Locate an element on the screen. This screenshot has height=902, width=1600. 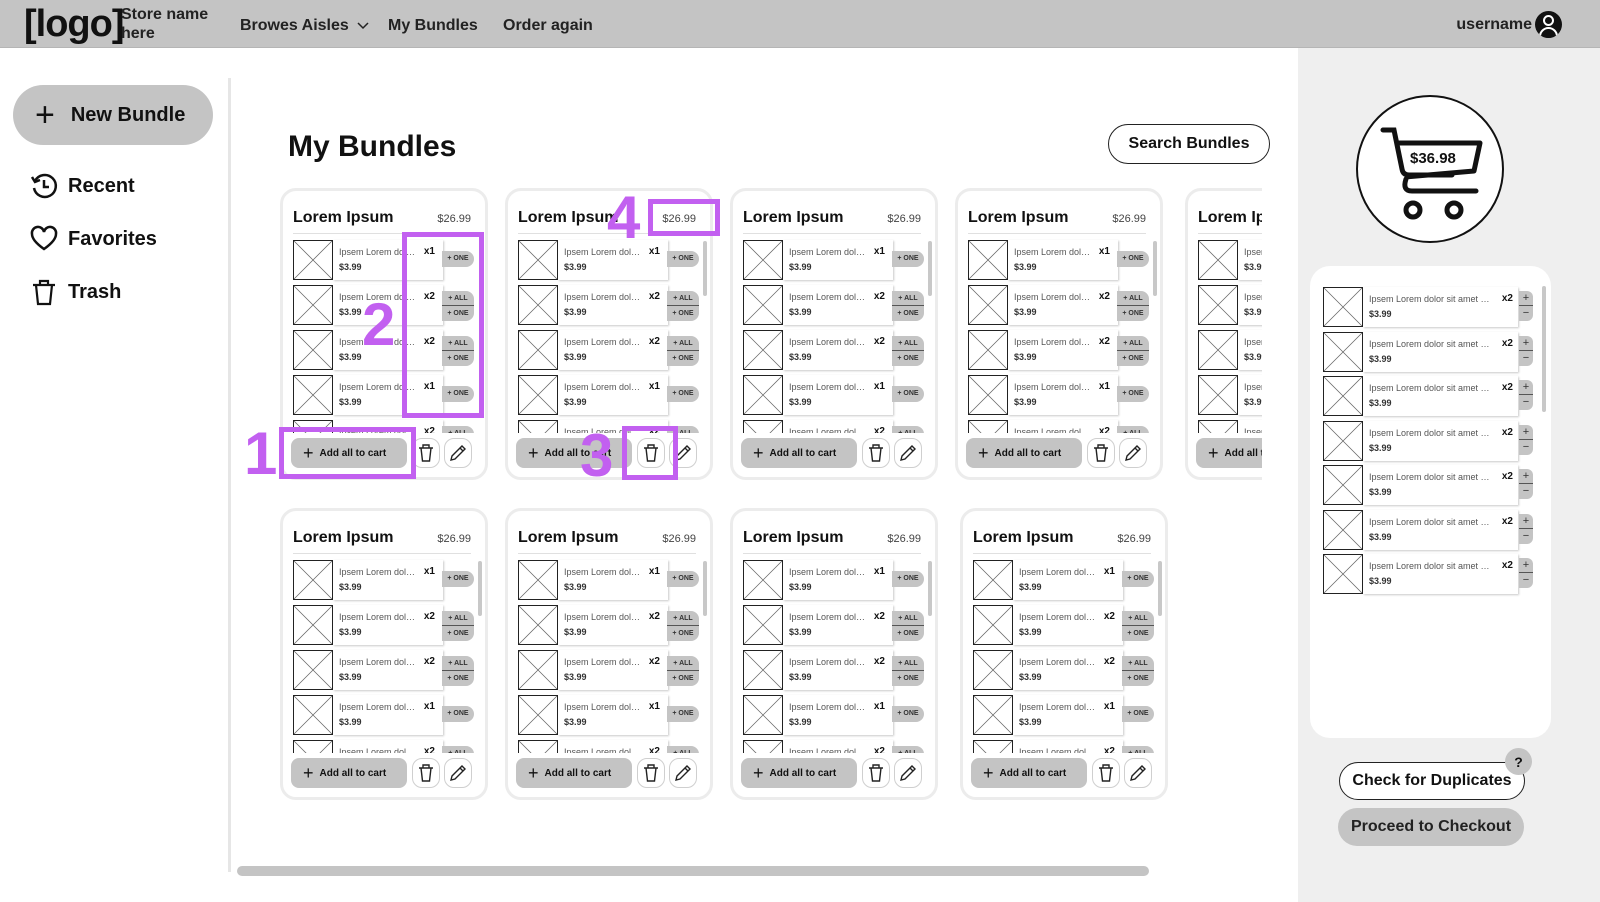
sidebar-item-trash: Trash is located at coordinates (75, 292).